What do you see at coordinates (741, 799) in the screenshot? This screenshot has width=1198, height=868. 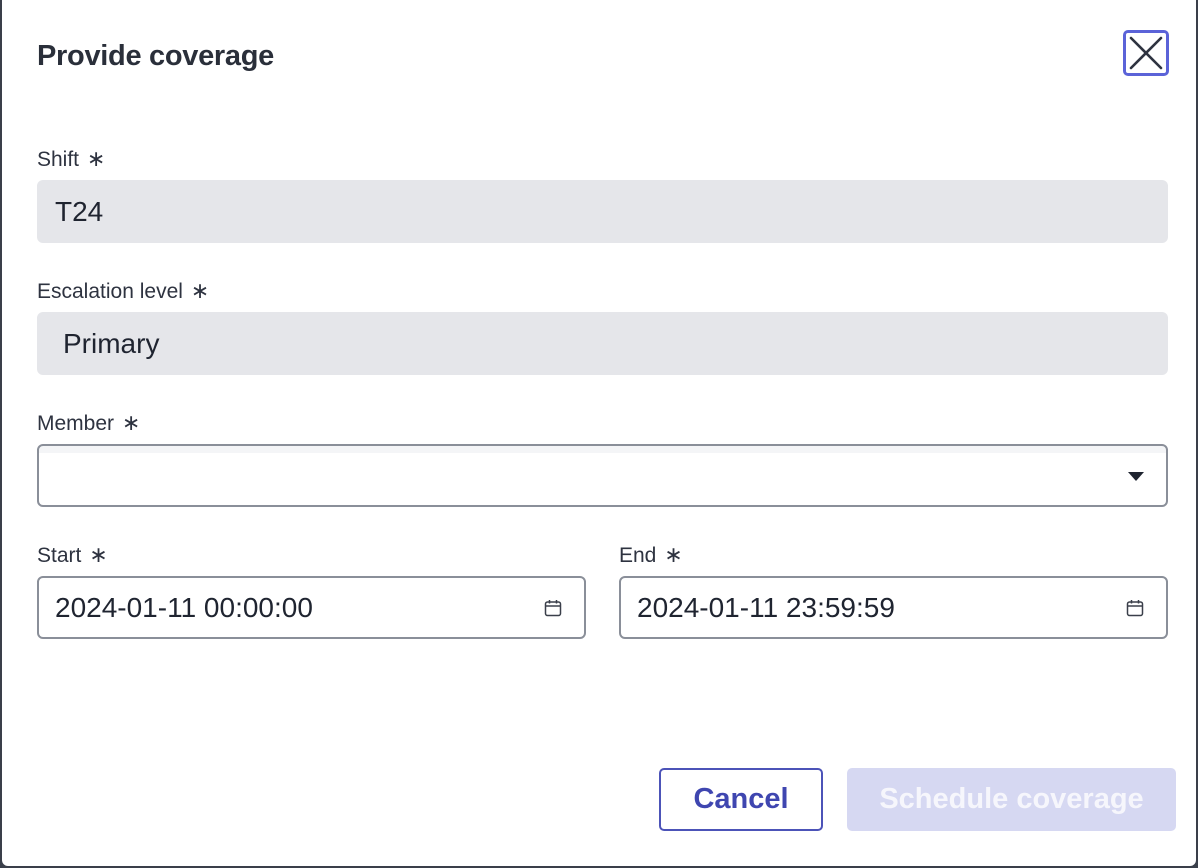 I see `cancel-button: Cancel` at bounding box center [741, 799].